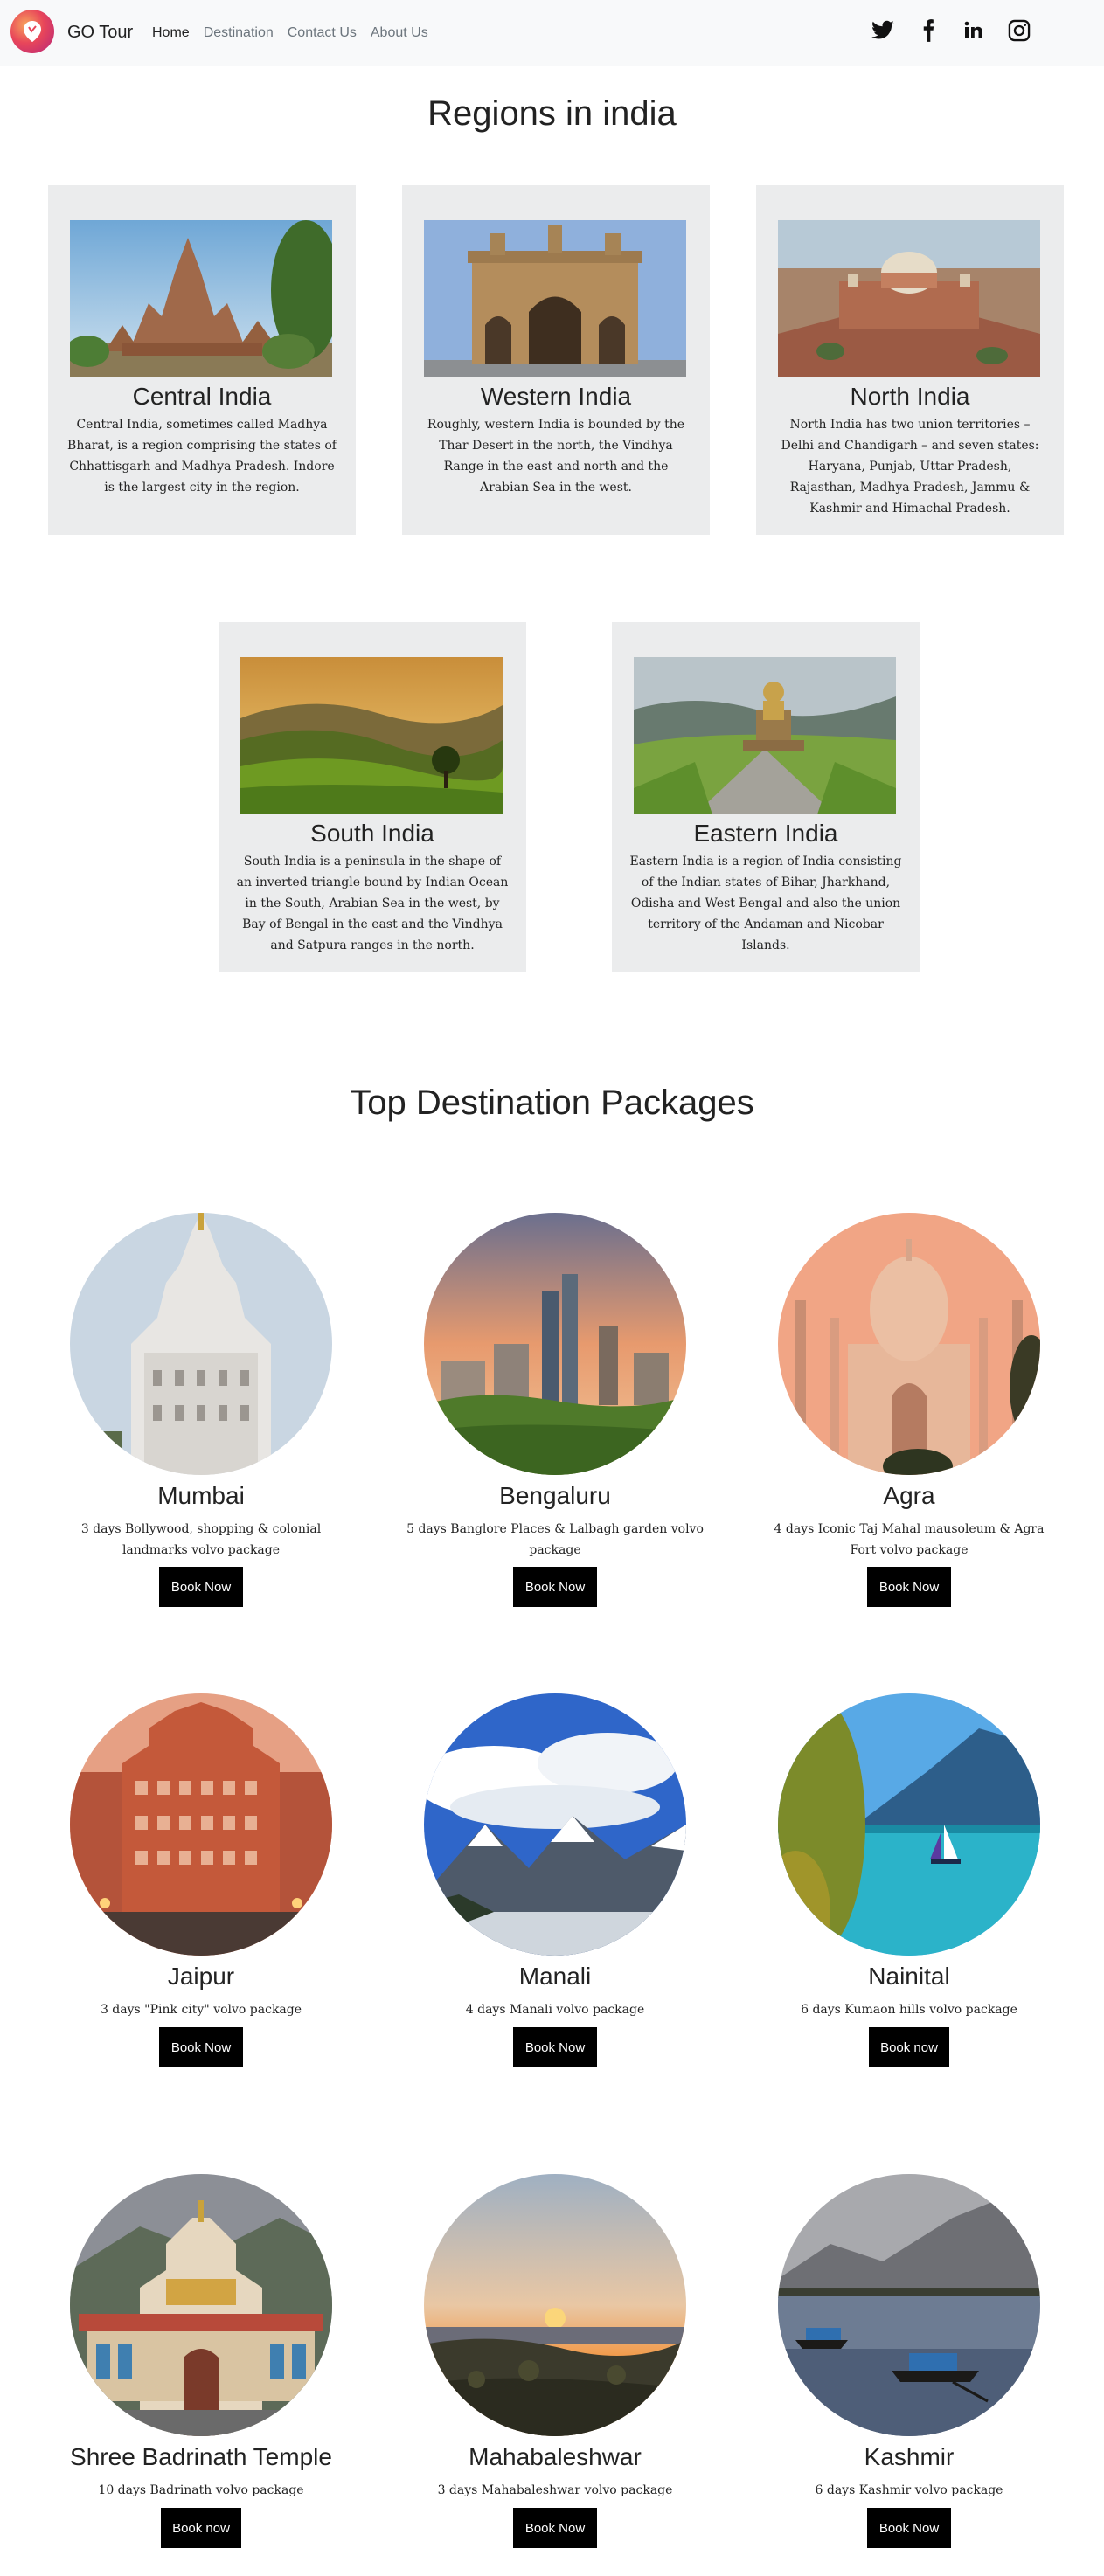 The width and height of the screenshot is (1104, 2576). Describe the element at coordinates (201, 298) in the screenshot. I see `central-india-image` at that location.